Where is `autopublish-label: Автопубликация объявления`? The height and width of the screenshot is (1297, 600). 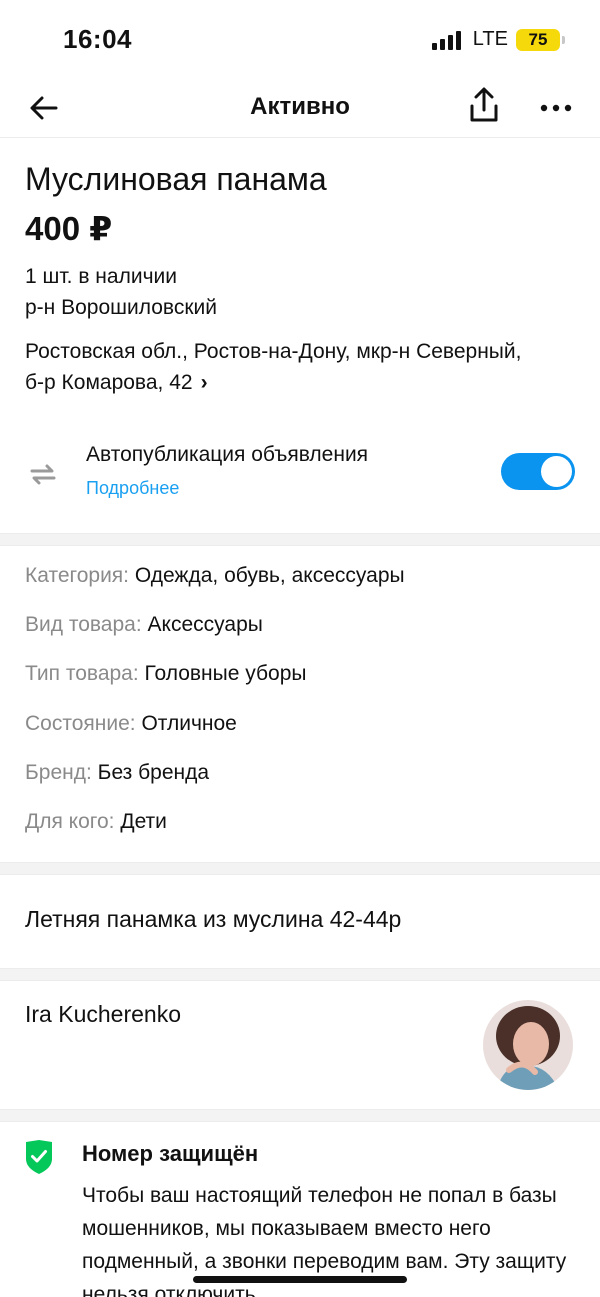 autopublish-label: Автопубликация объявления is located at coordinates (227, 454).